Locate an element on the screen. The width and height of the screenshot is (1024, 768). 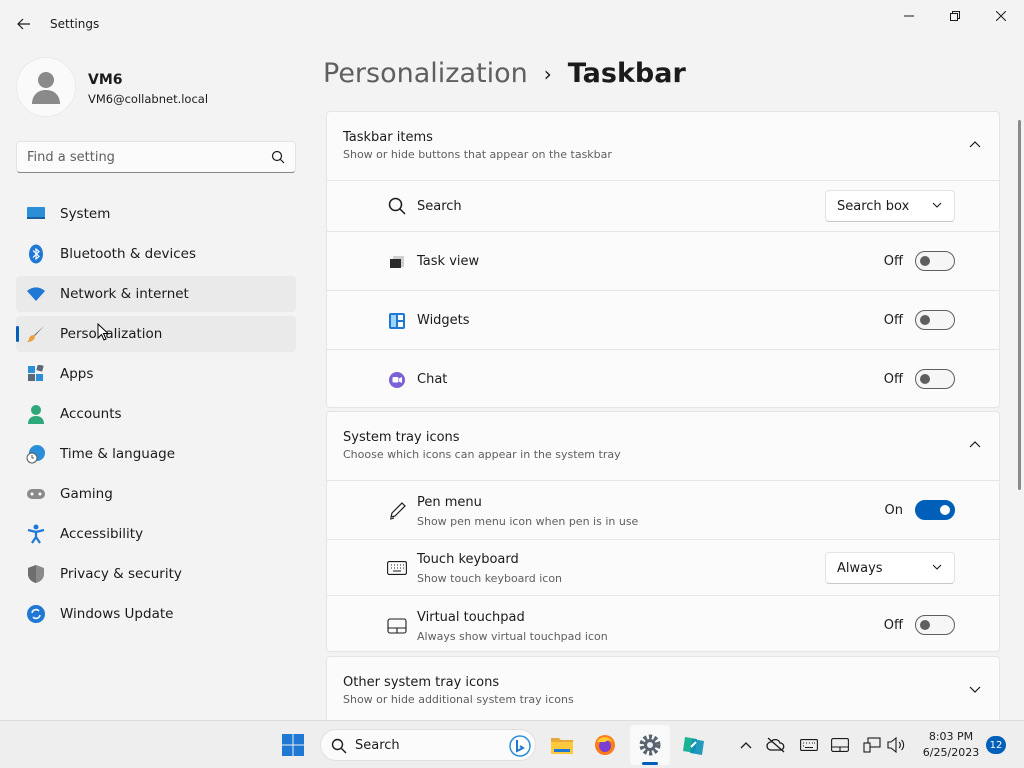
sidebar-item-label: Apps is located at coordinates (77, 374).